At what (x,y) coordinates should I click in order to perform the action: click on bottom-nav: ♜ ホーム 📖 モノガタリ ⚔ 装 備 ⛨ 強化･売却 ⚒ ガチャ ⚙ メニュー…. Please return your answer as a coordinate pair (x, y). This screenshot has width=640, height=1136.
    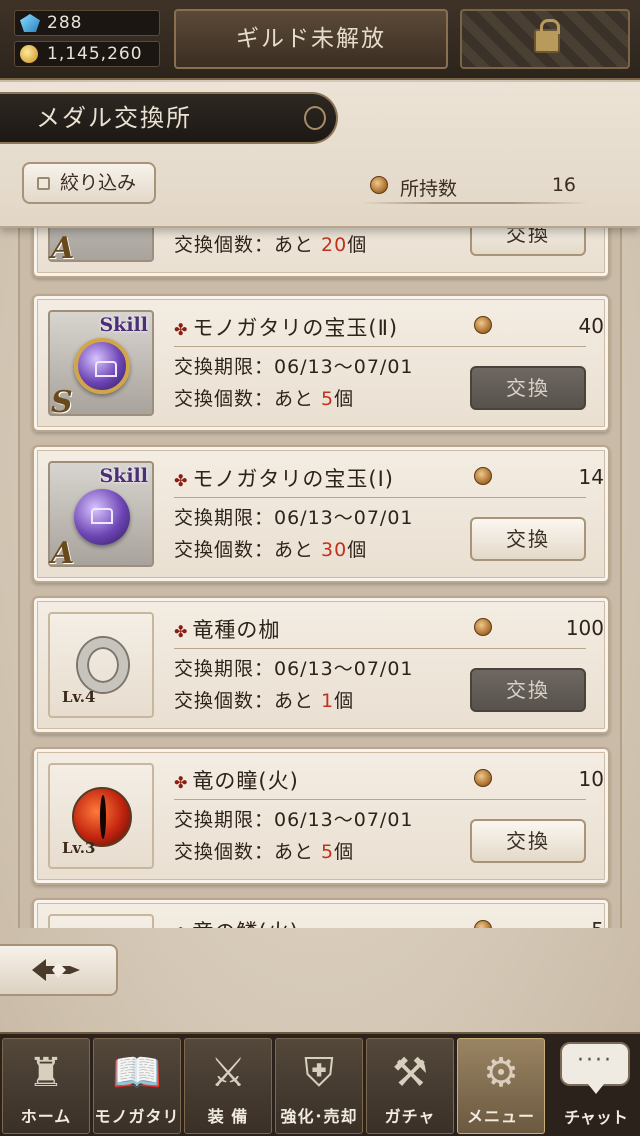
    Looking at the image, I should click on (320, 1084).